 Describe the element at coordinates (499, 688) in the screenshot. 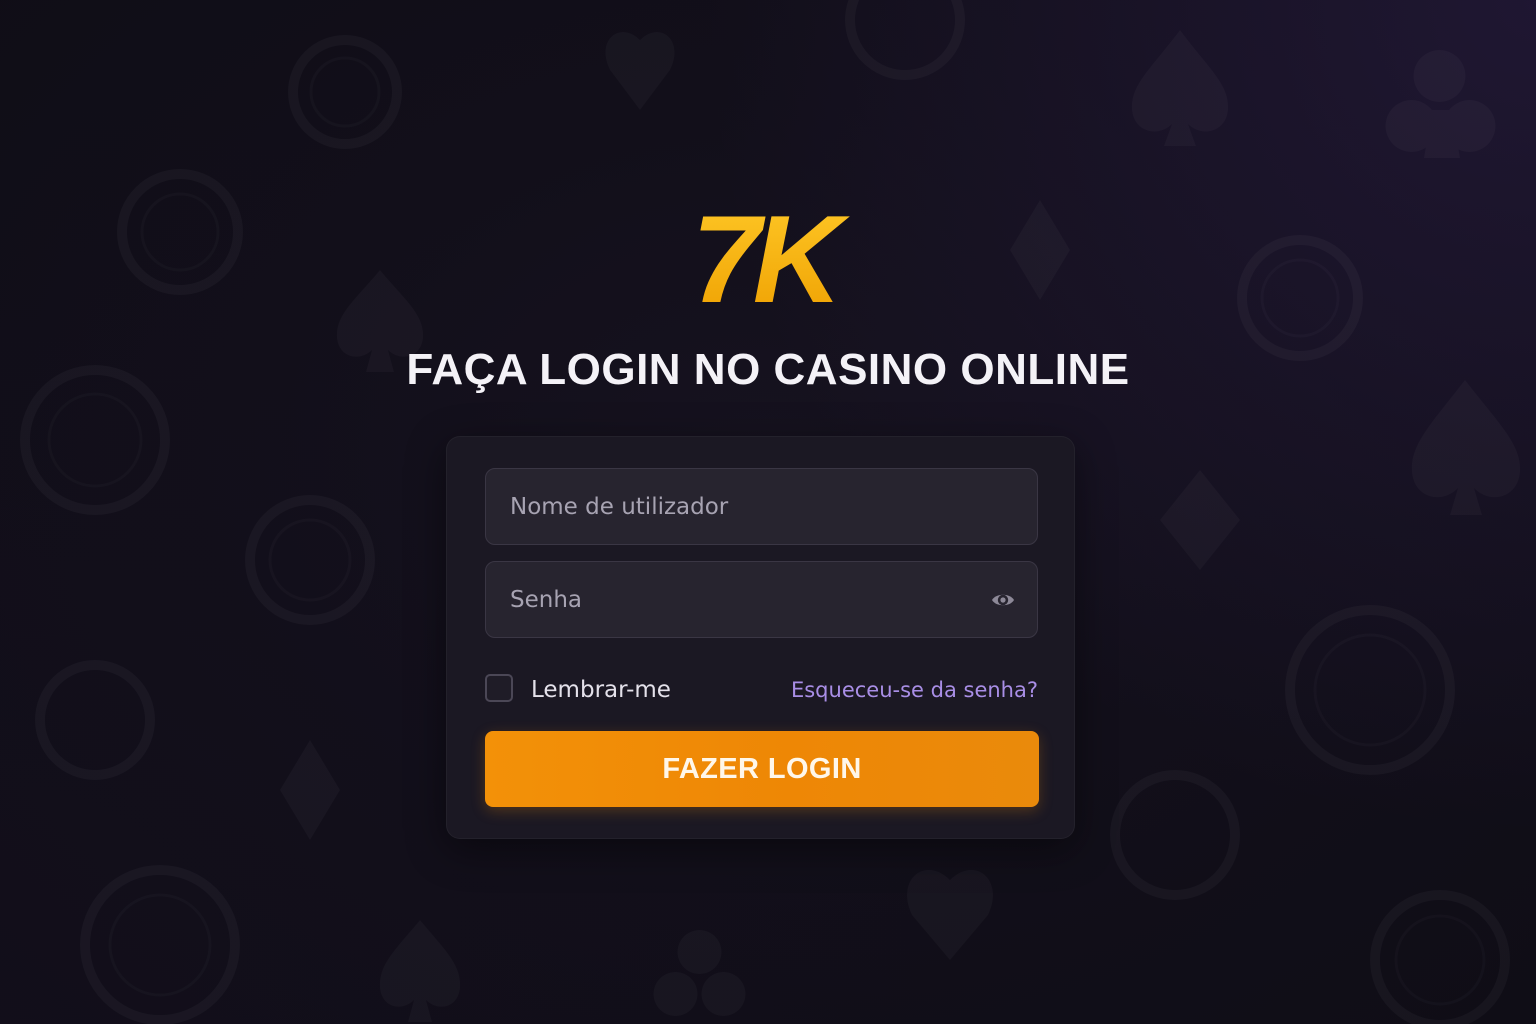

I see `remember-checkbox` at that location.